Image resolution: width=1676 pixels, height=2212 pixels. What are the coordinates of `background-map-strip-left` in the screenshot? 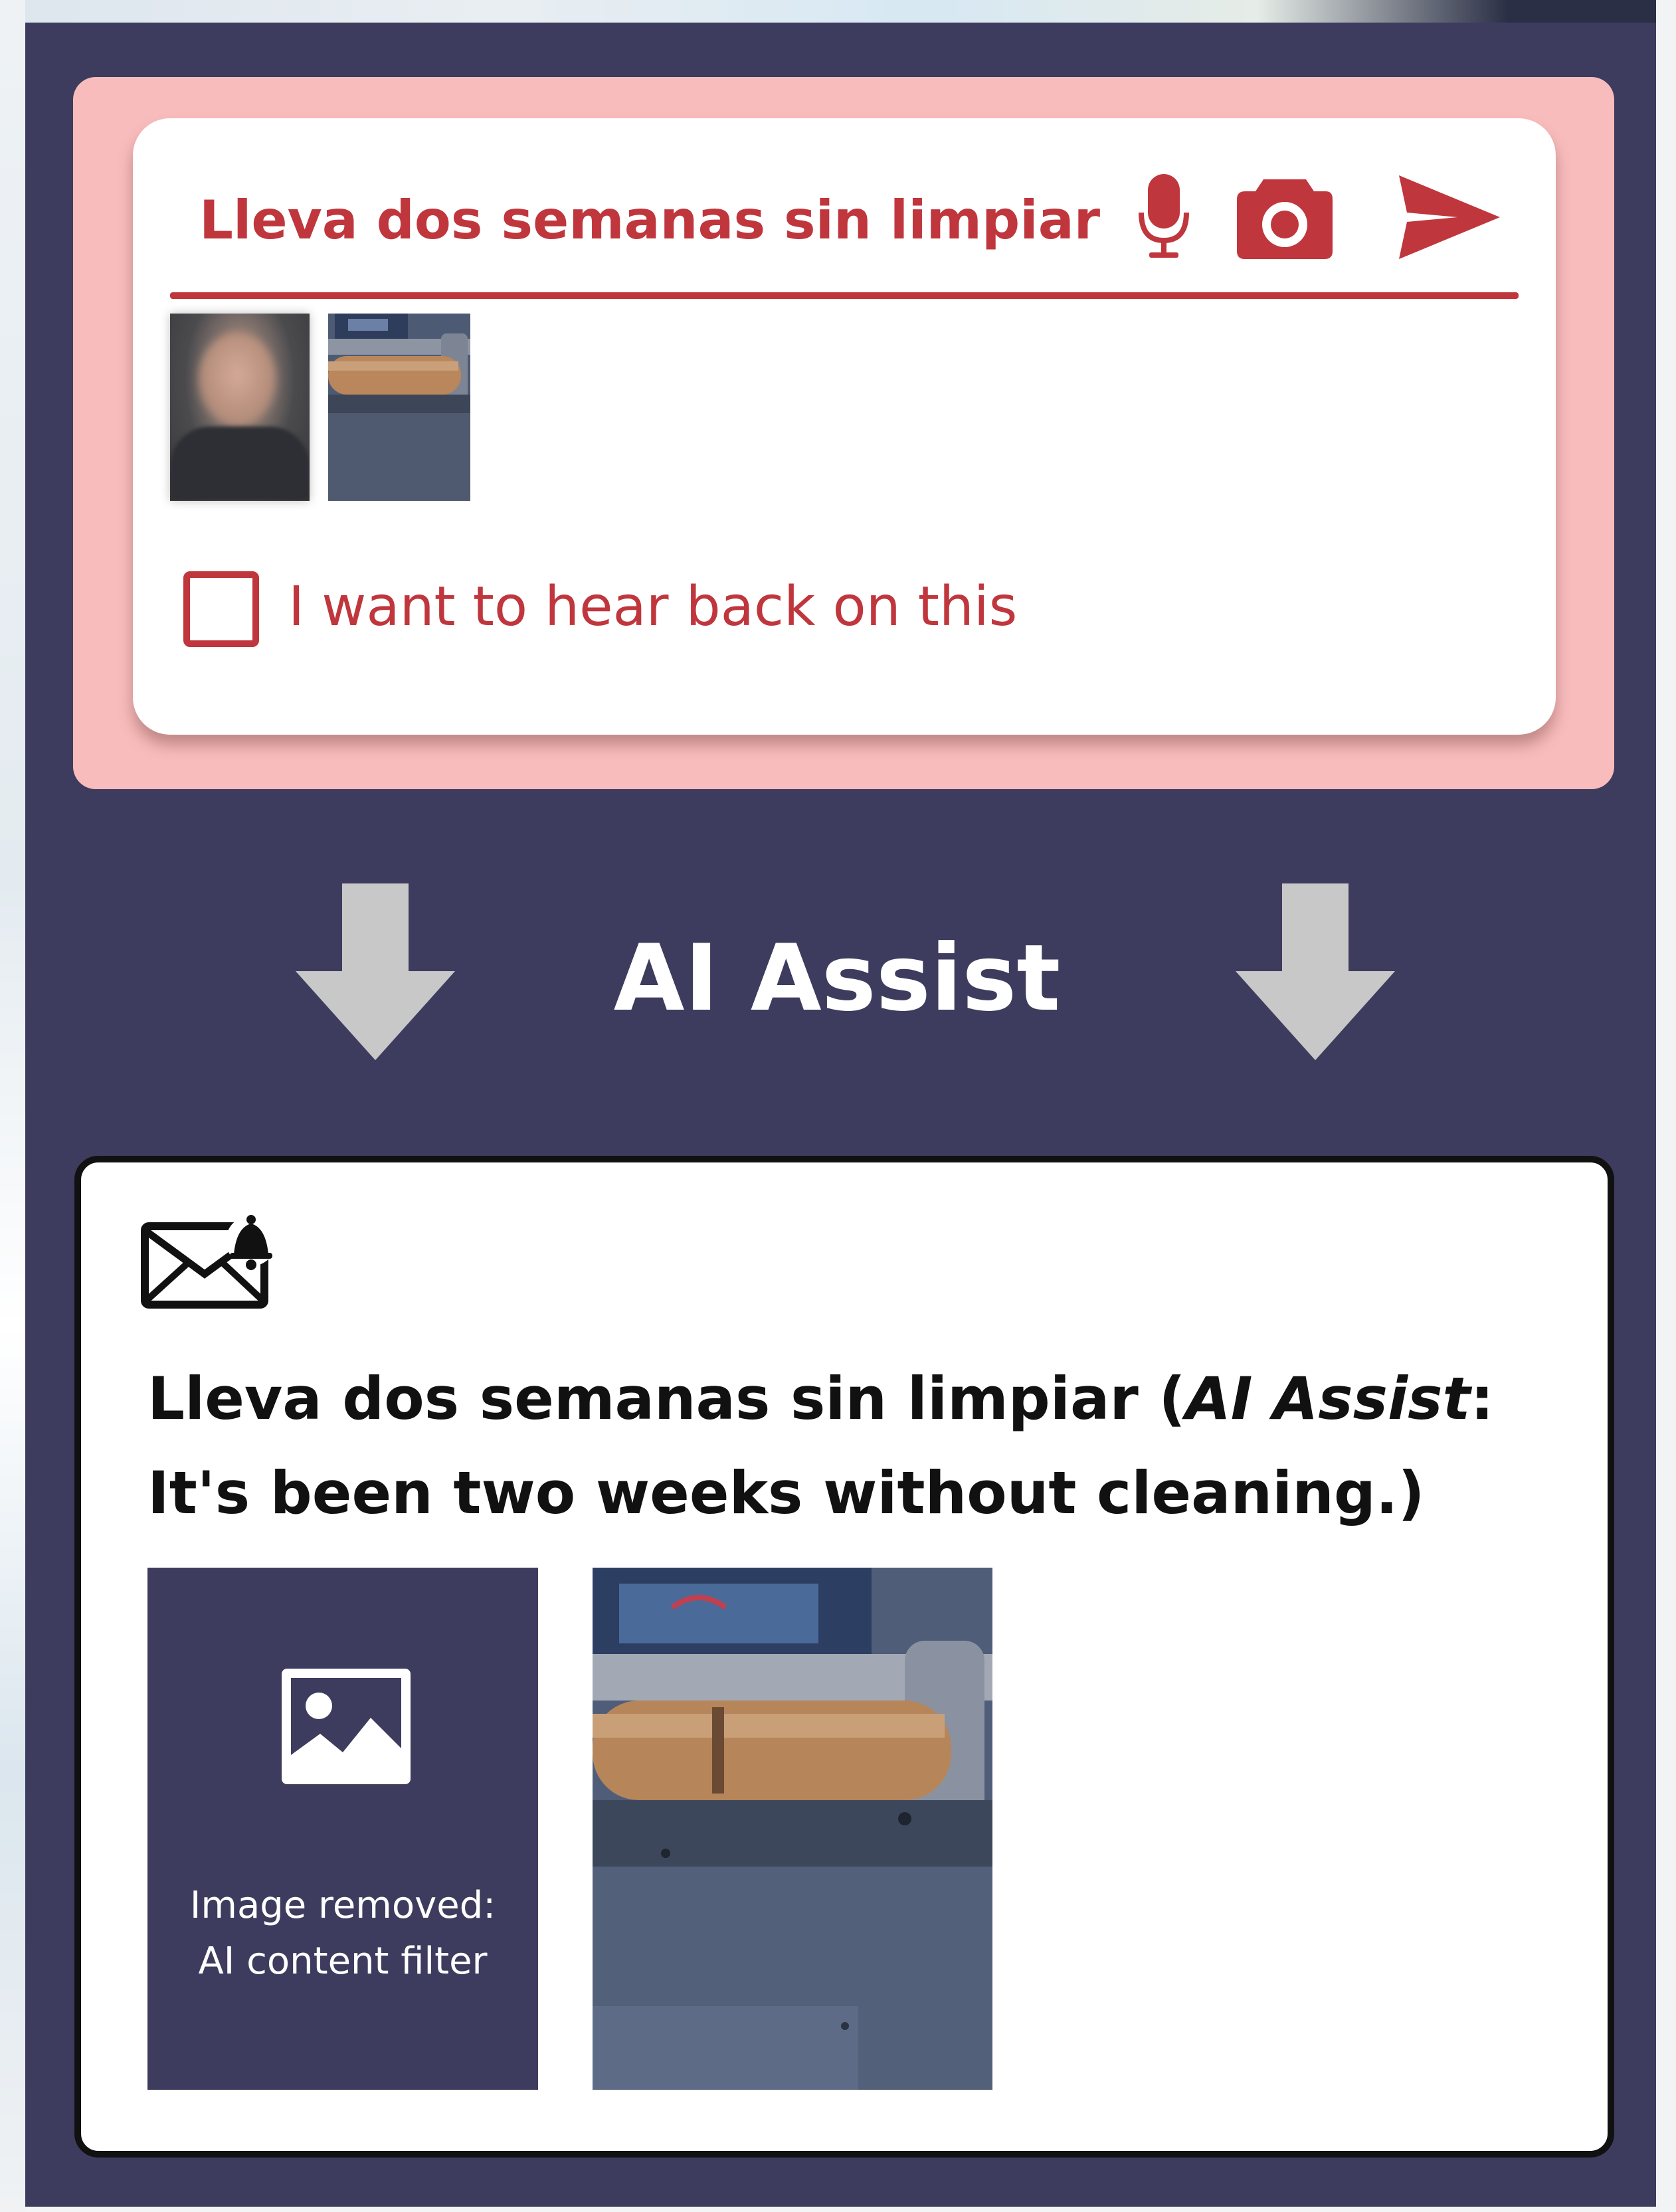 It's located at (13, 1106).